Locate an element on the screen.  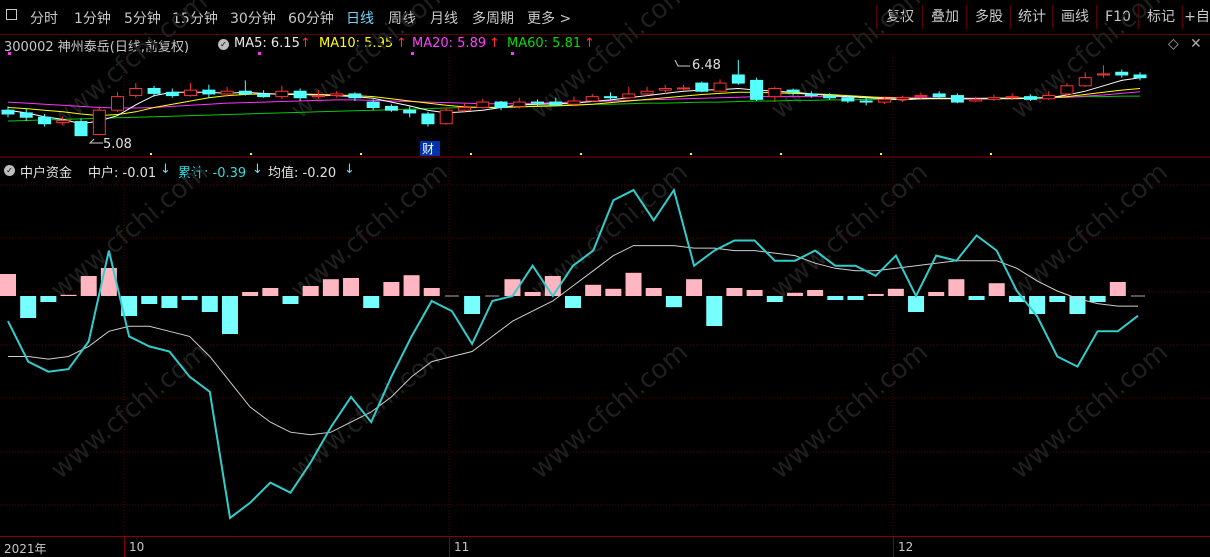
event-marker-label: 财 is located at coordinates (428, 149).